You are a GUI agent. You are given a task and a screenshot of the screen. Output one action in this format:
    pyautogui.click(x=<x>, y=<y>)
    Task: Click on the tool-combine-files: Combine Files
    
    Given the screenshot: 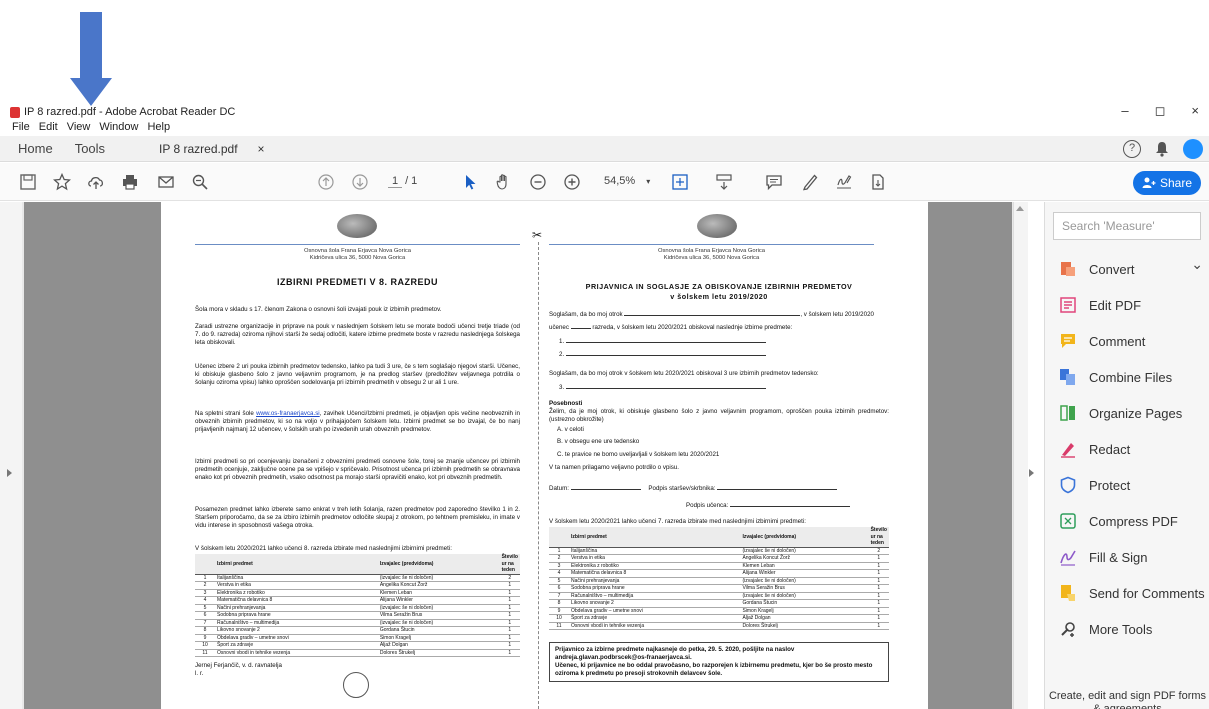 What is the action you would take?
    pyautogui.click(x=1134, y=377)
    